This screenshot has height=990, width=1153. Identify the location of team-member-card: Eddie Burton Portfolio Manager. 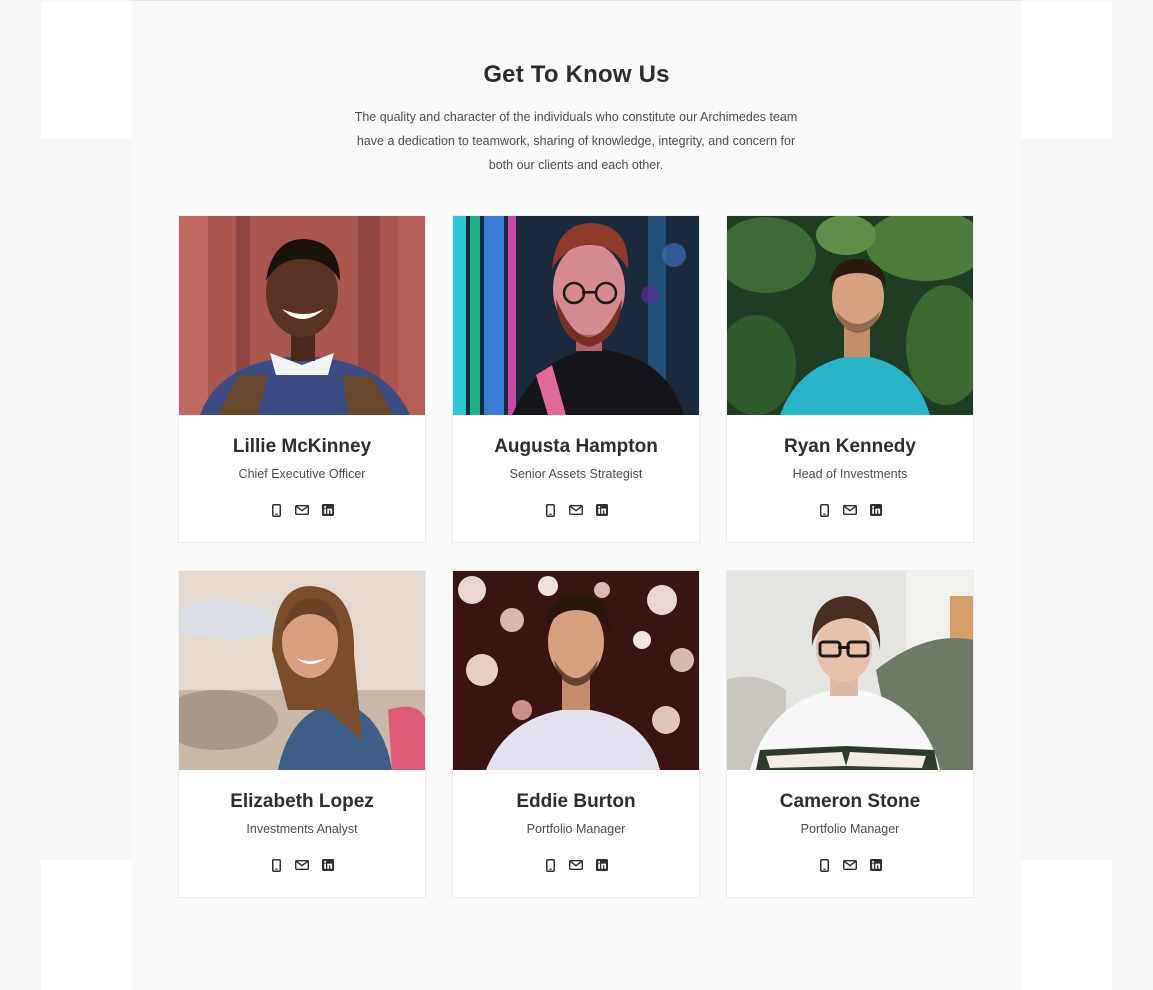
(576, 734).